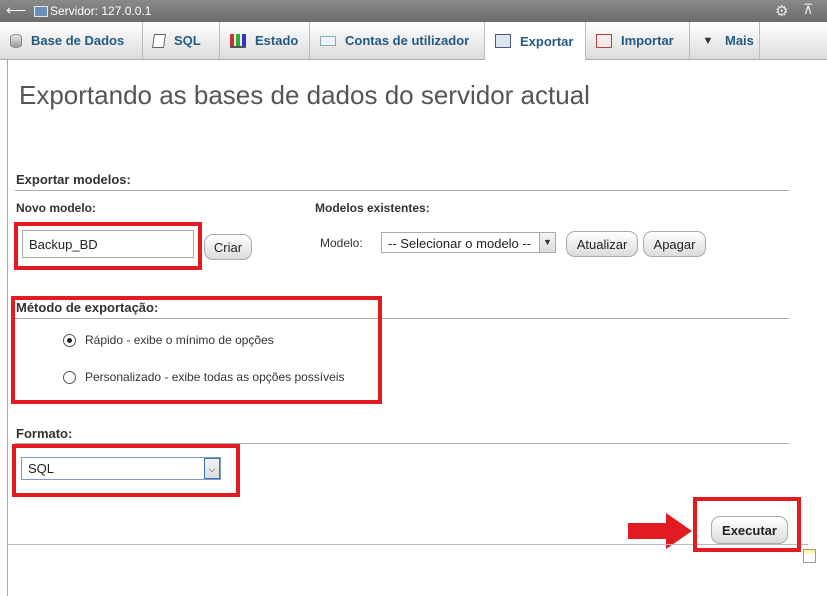 This screenshot has height=596, width=827. What do you see at coordinates (547, 41) in the screenshot?
I see `tab-label: Exportar` at bounding box center [547, 41].